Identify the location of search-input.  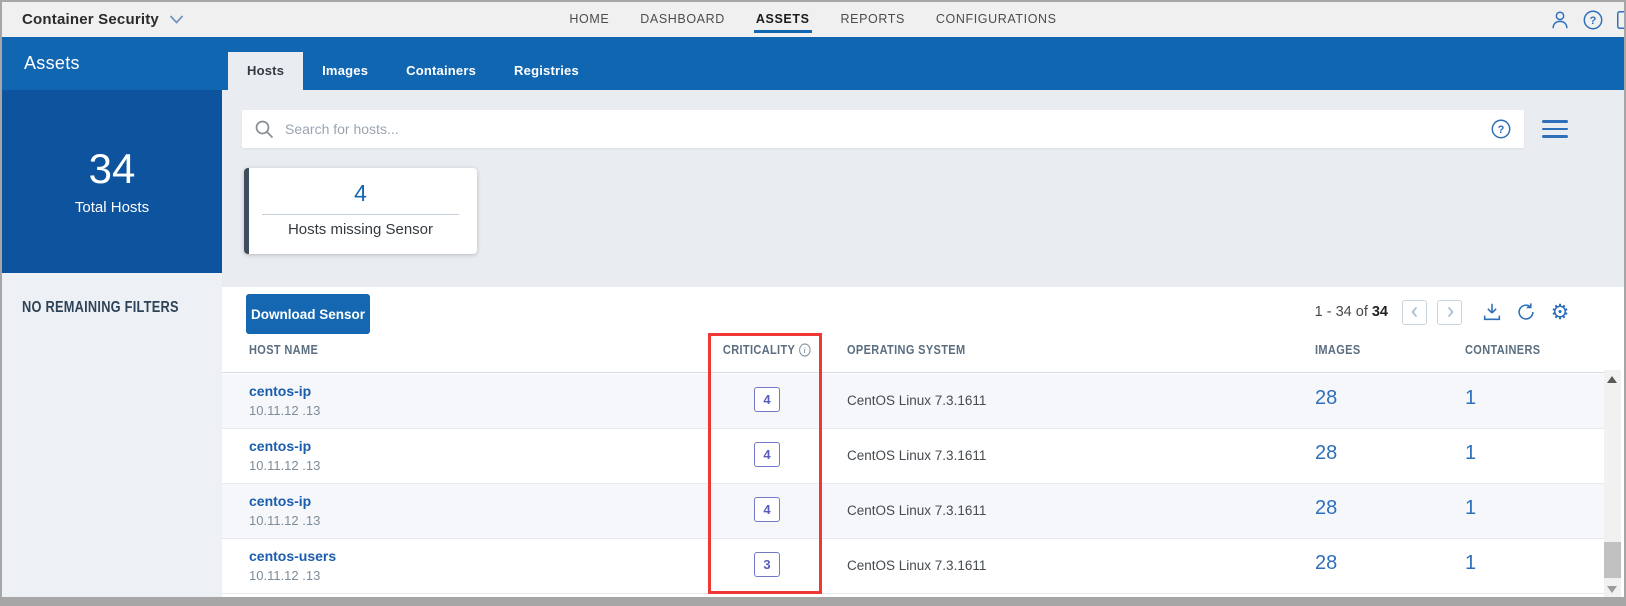
(882, 129).